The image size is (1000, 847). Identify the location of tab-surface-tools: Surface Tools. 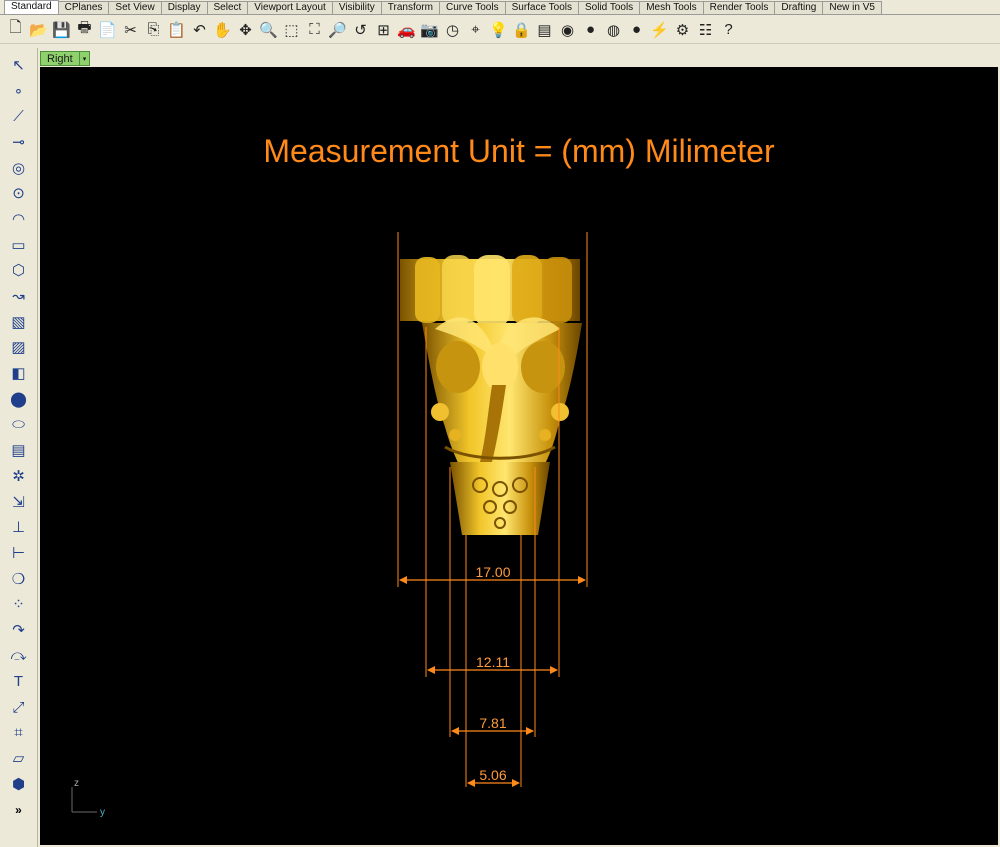
(541, 7).